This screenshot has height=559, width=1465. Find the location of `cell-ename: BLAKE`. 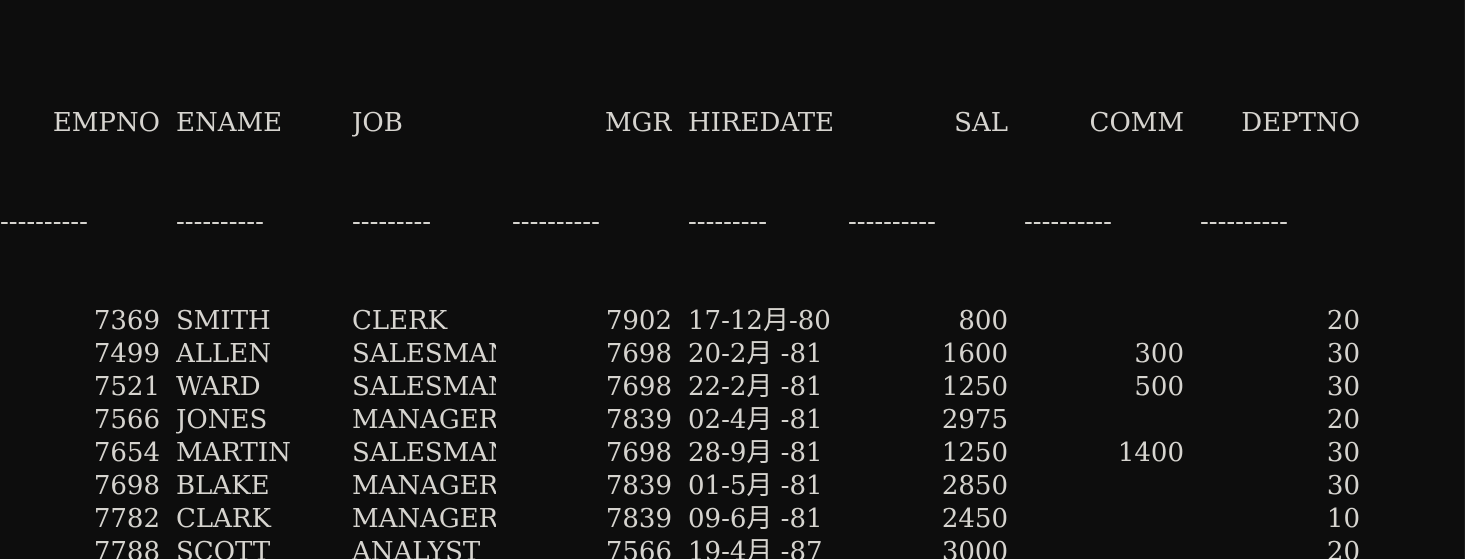

cell-ename: BLAKE is located at coordinates (223, 486).